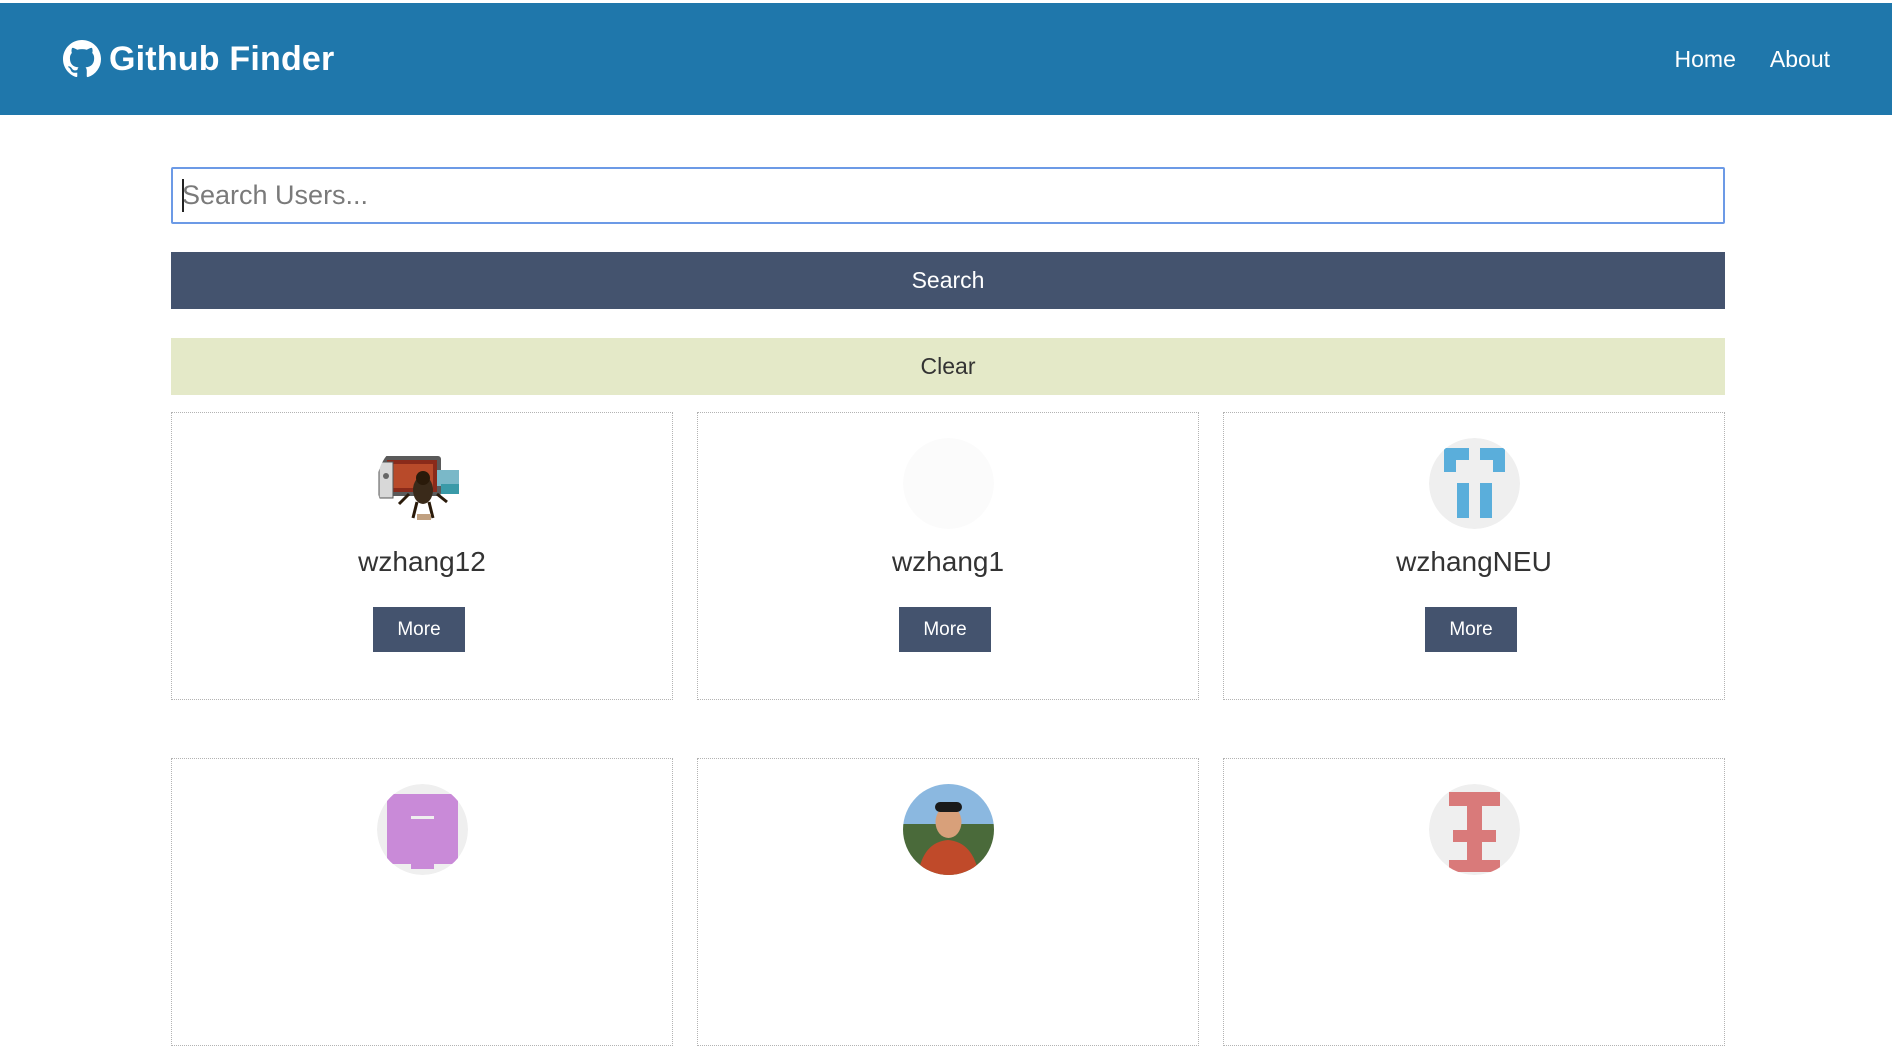  I want to click on brand-title: Github Finder, so click(222, 58).